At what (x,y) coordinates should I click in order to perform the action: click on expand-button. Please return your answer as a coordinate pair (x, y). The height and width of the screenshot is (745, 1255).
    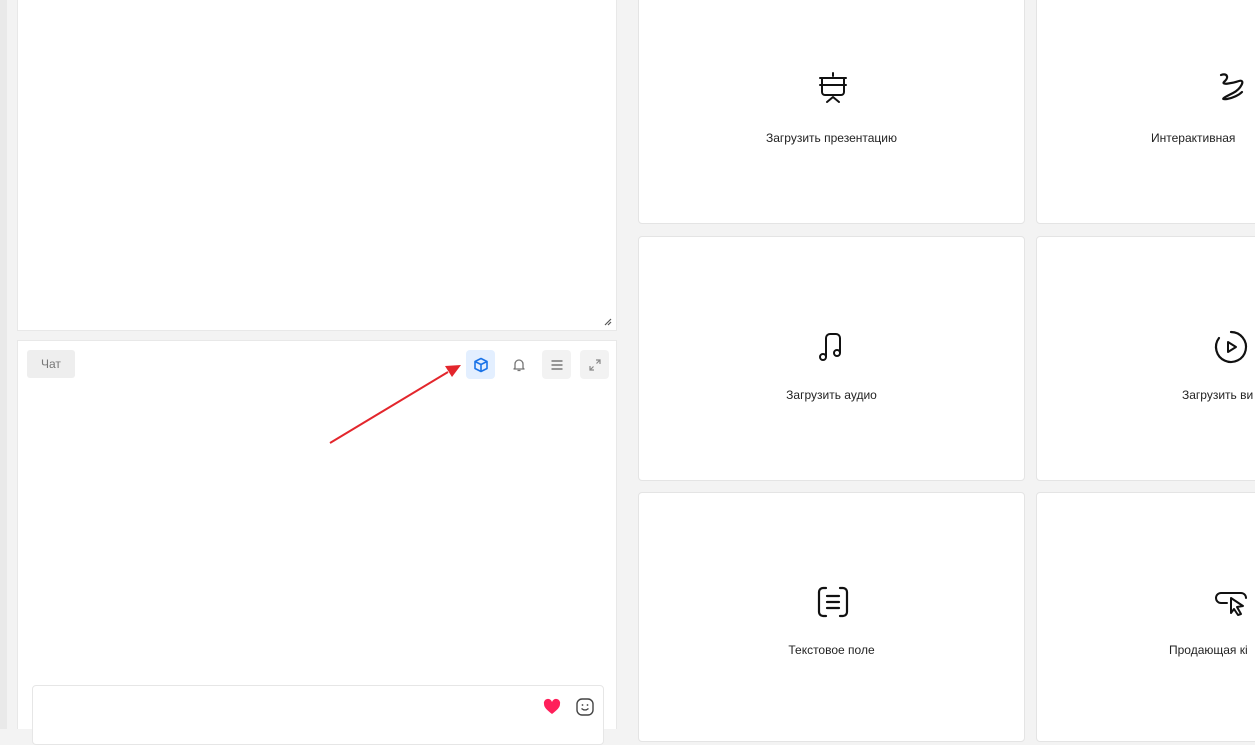
    Looking at the image, I should click on (594, 364).